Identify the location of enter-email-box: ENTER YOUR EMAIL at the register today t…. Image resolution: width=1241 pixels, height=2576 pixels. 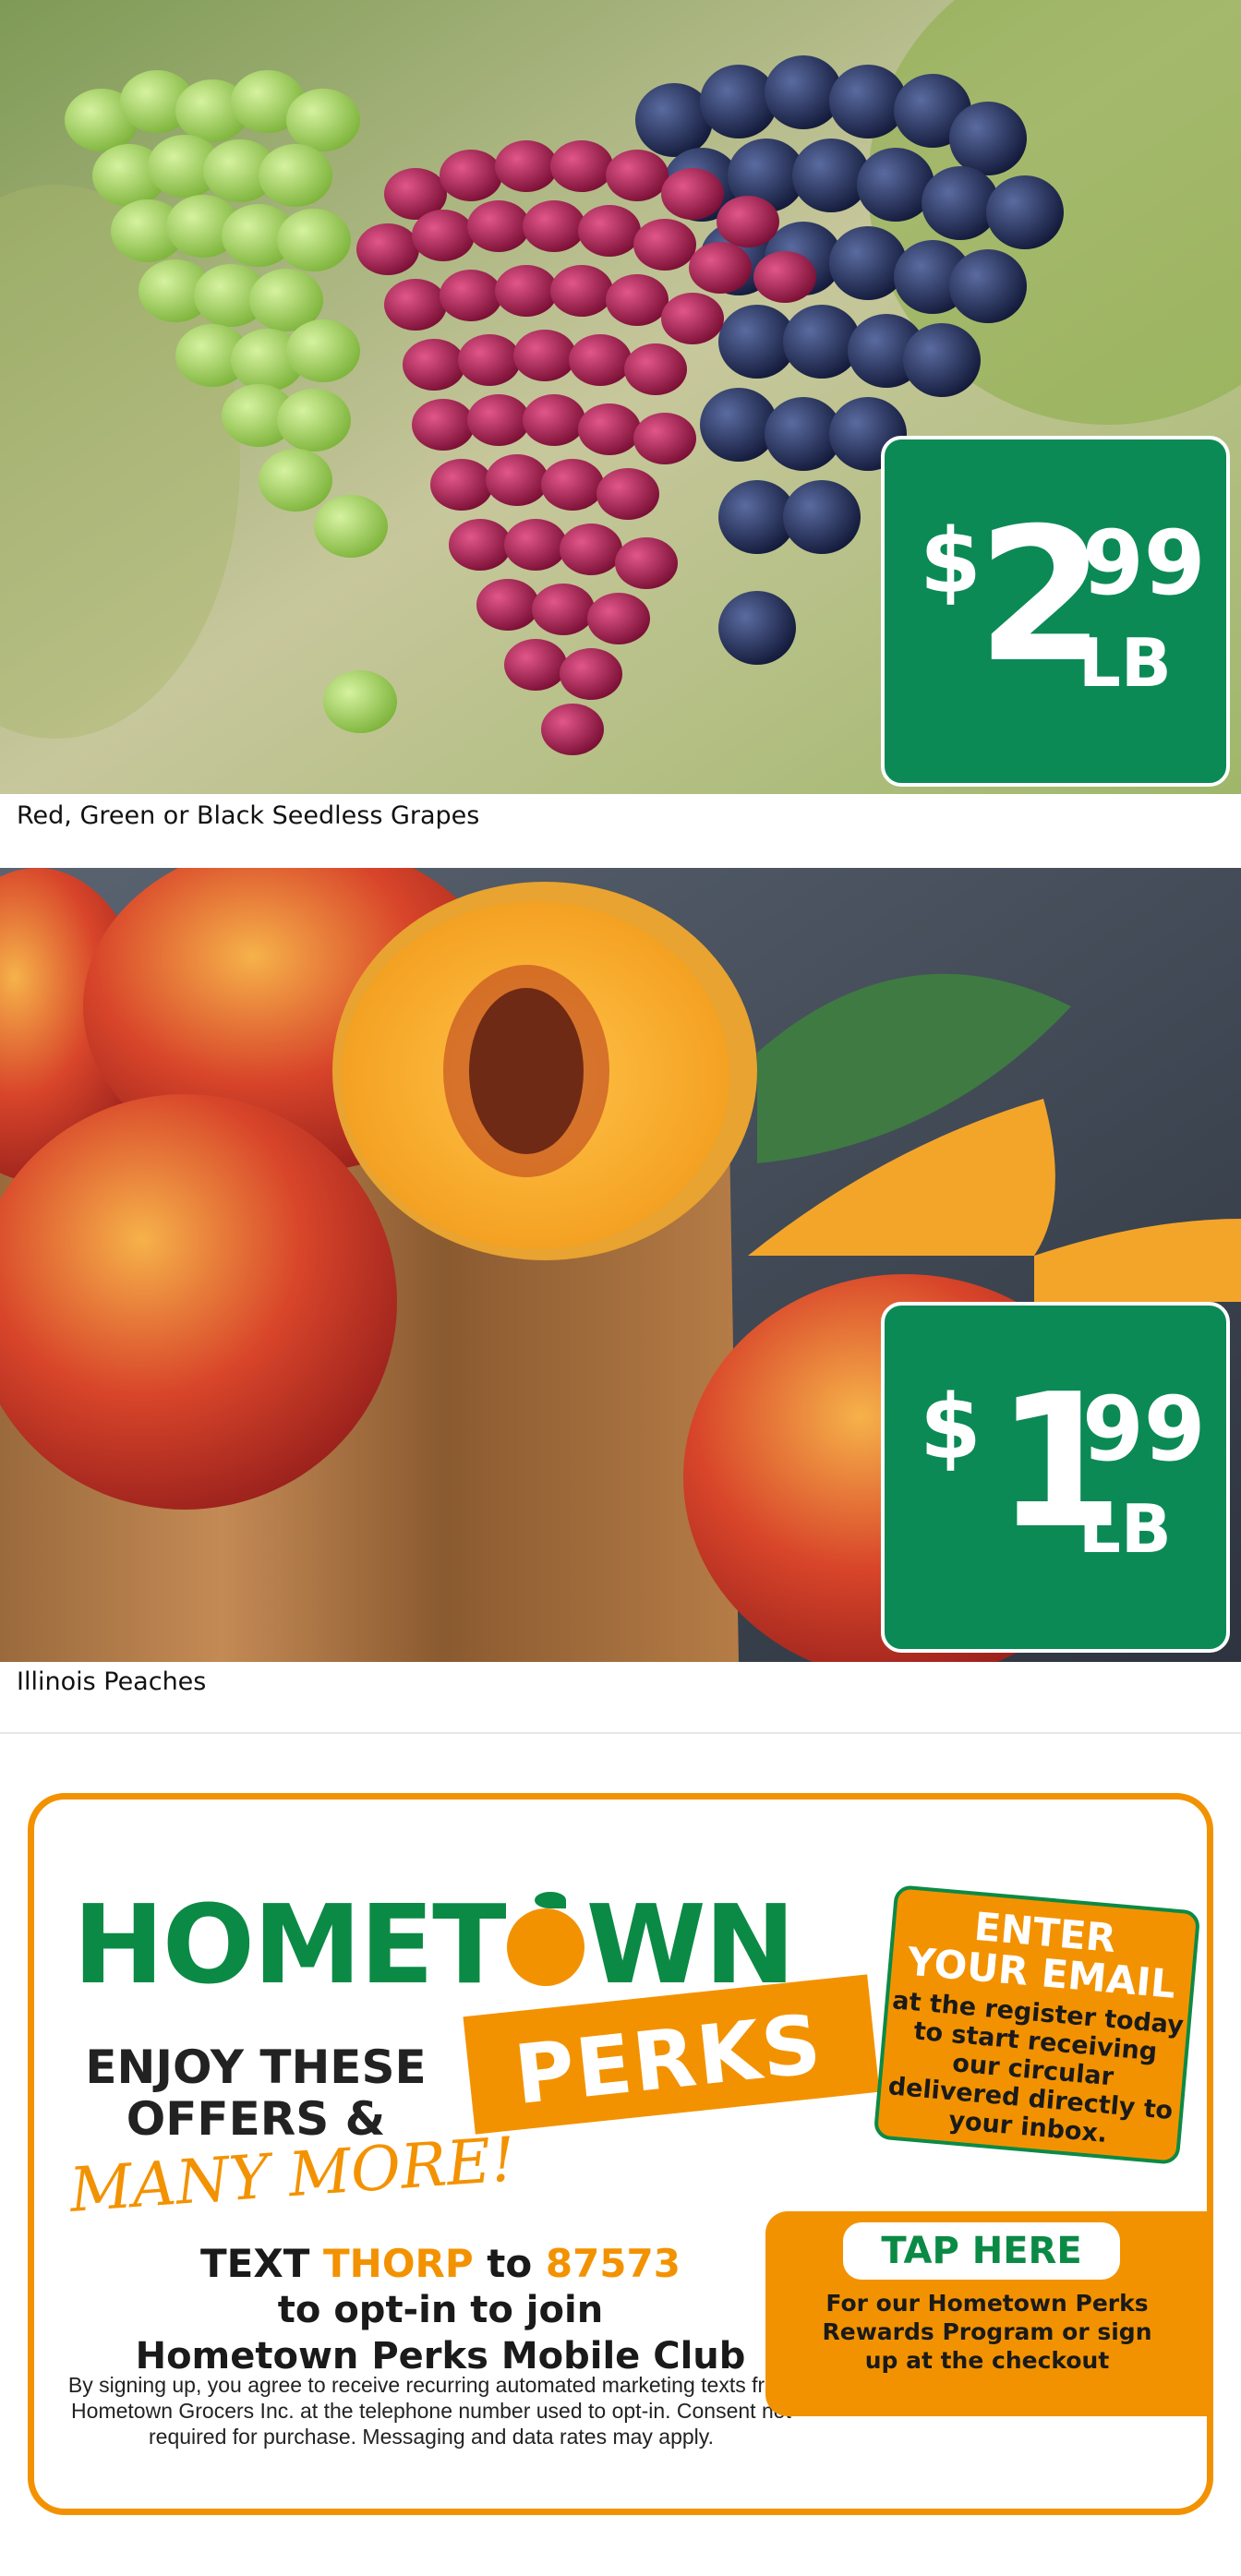
(1037, 2024).